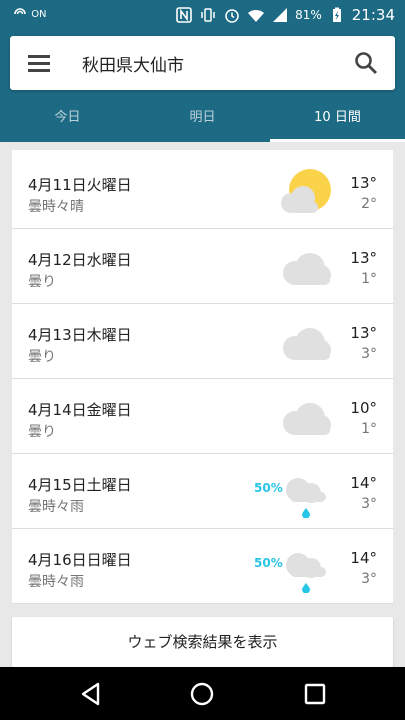  I want to click on battery-percent: 81%, so click(308, 15).